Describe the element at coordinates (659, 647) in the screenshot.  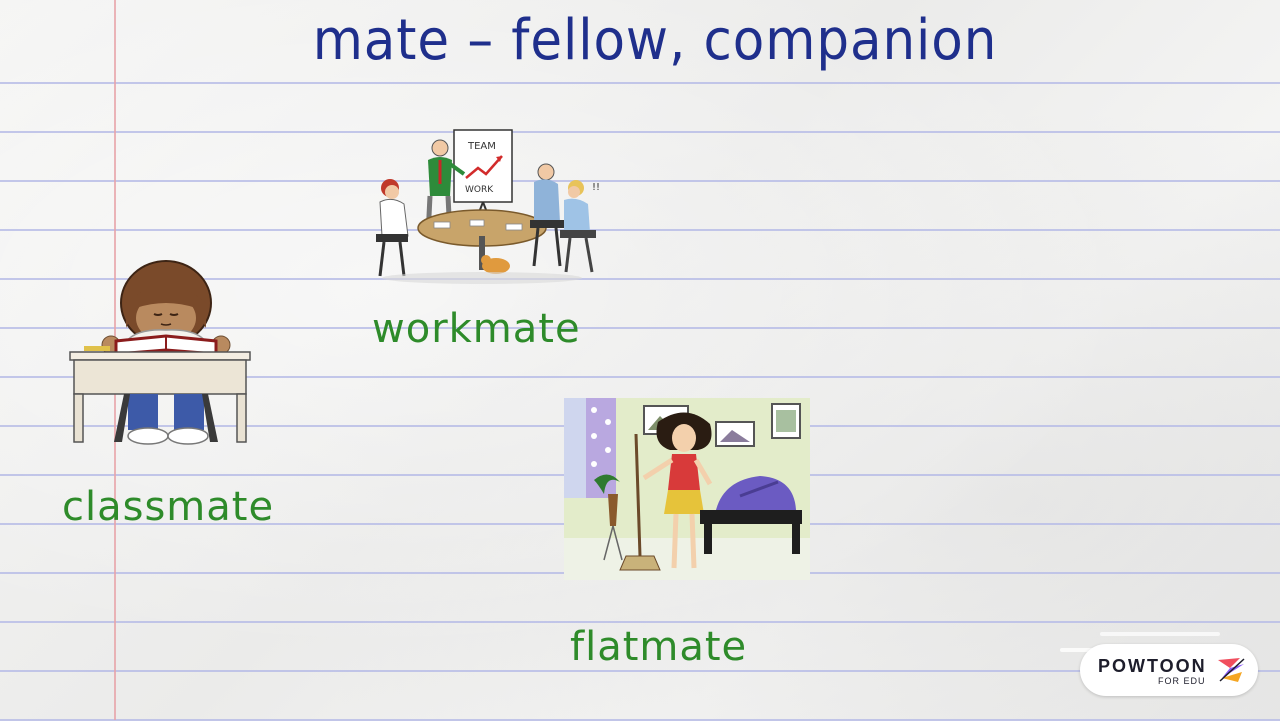
I see `word-flatmate: flatmate` at that location.